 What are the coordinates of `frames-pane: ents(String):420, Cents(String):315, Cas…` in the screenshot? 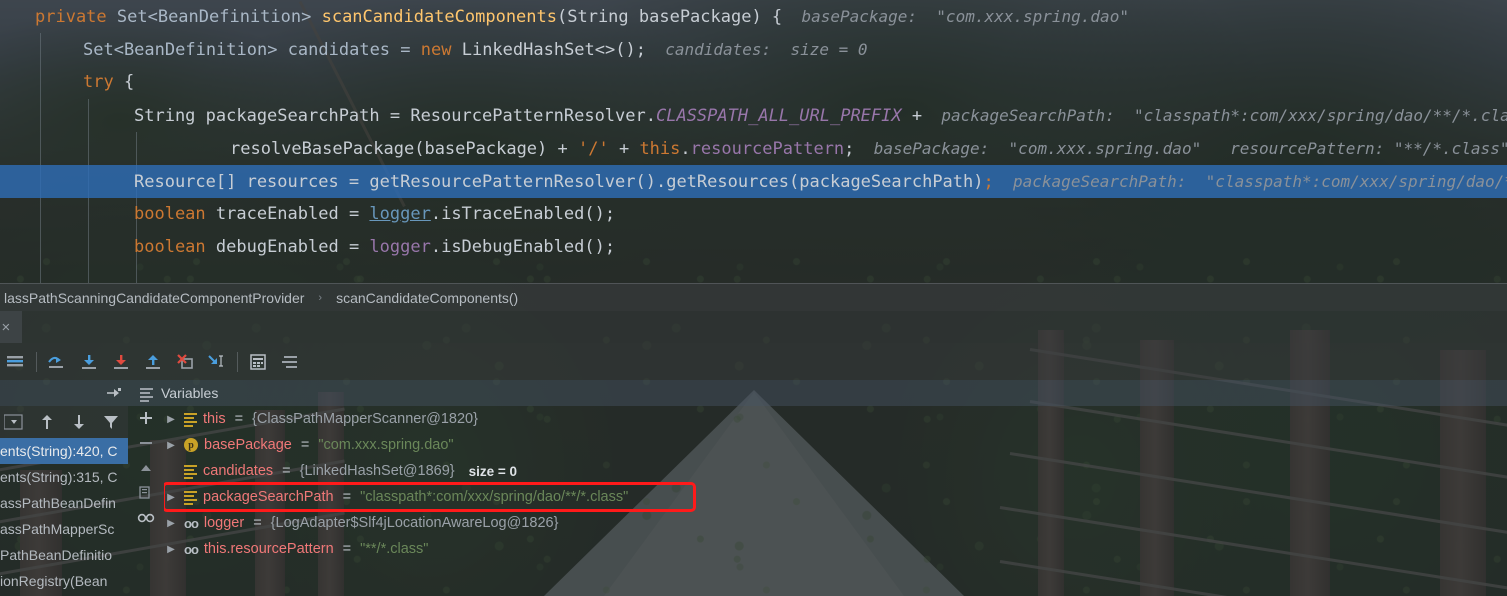 It's located at (64, 488).